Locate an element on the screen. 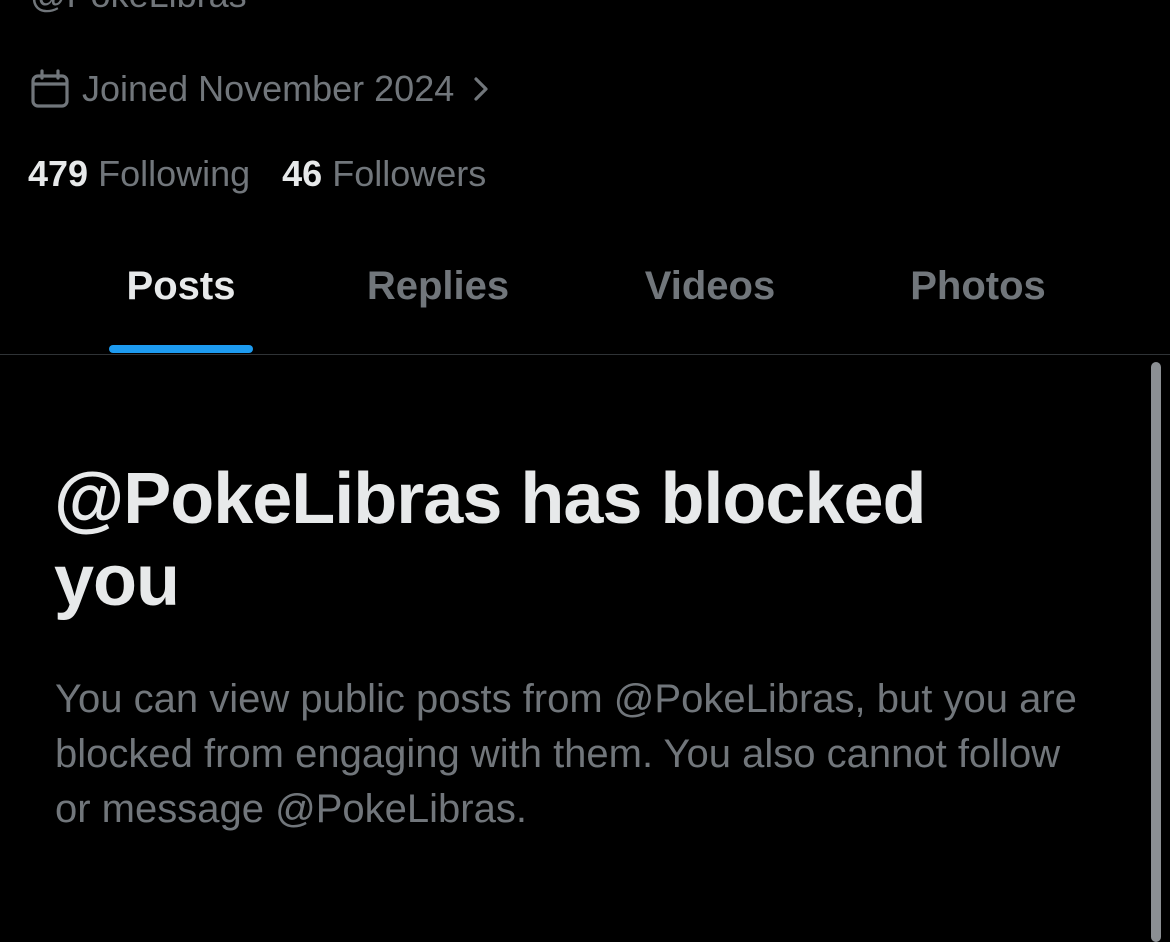 This screenshot has height=942, width=1170. tab-posts-label: Posts is located at coordinates (181, 286).